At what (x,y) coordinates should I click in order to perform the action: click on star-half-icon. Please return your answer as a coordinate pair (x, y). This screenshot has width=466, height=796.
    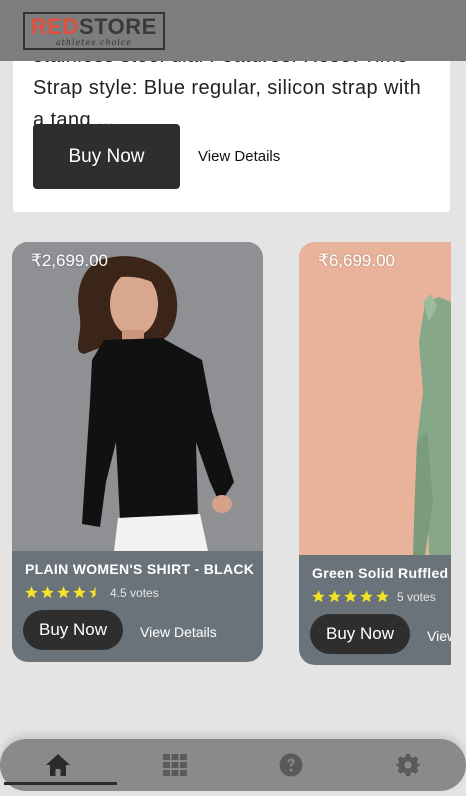
    Looking at the image, I should click on (92, 592).